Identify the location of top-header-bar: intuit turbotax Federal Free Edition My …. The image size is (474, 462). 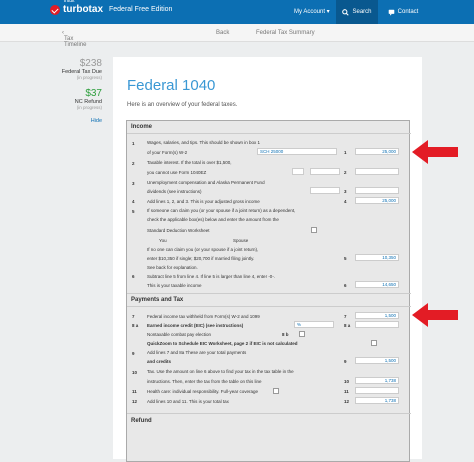
(237, 12).